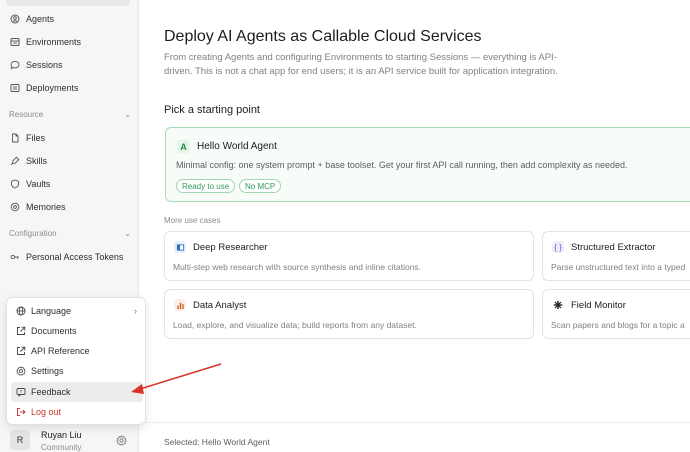  I want to click on selected-status: Selected: Hello World Agent, so click(217, 442).